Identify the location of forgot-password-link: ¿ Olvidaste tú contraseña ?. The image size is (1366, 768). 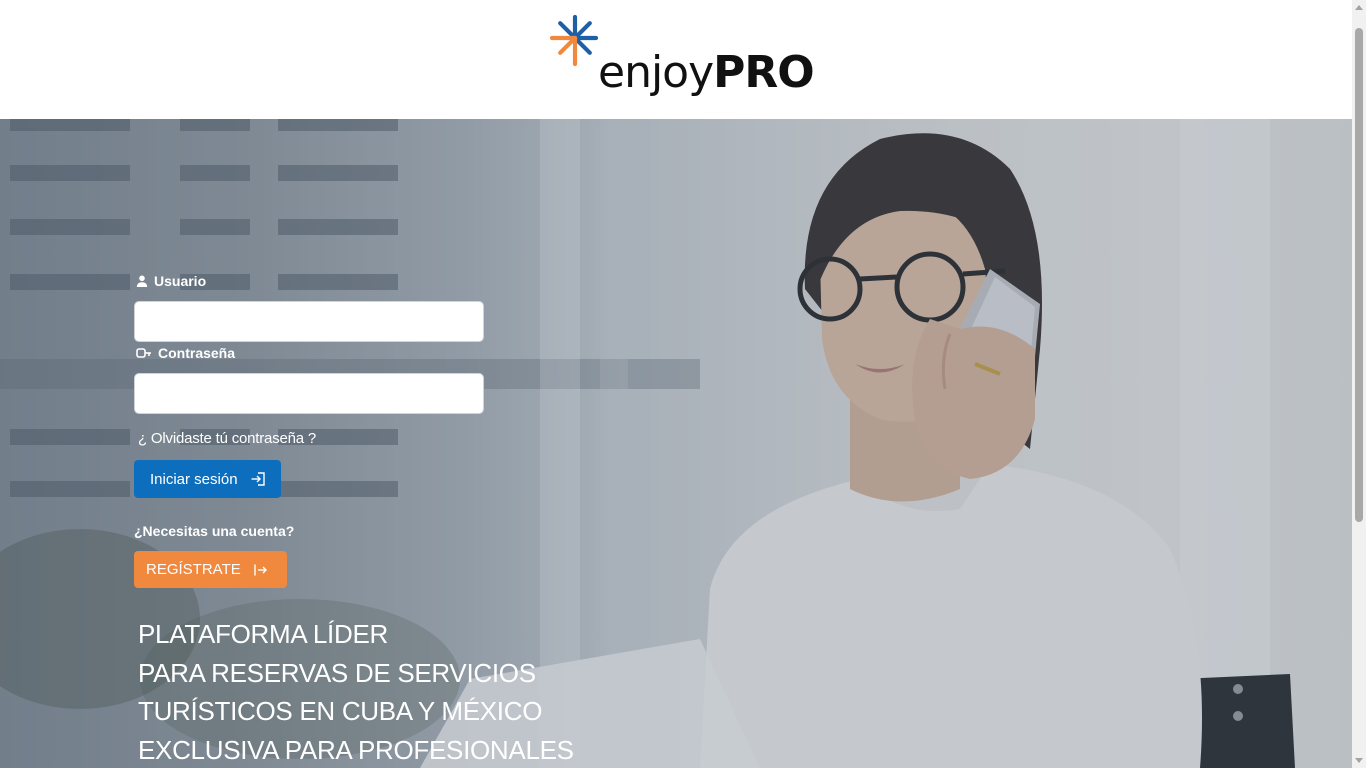
(227, 438).